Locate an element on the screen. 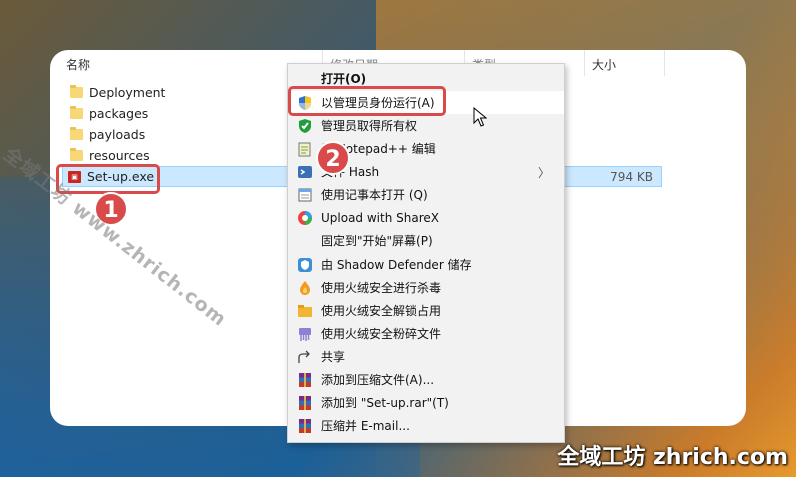  menu-item-add-to-setup-rar: 添加到 "Set-up.rar"(T) is located at coordinates (426, 402).